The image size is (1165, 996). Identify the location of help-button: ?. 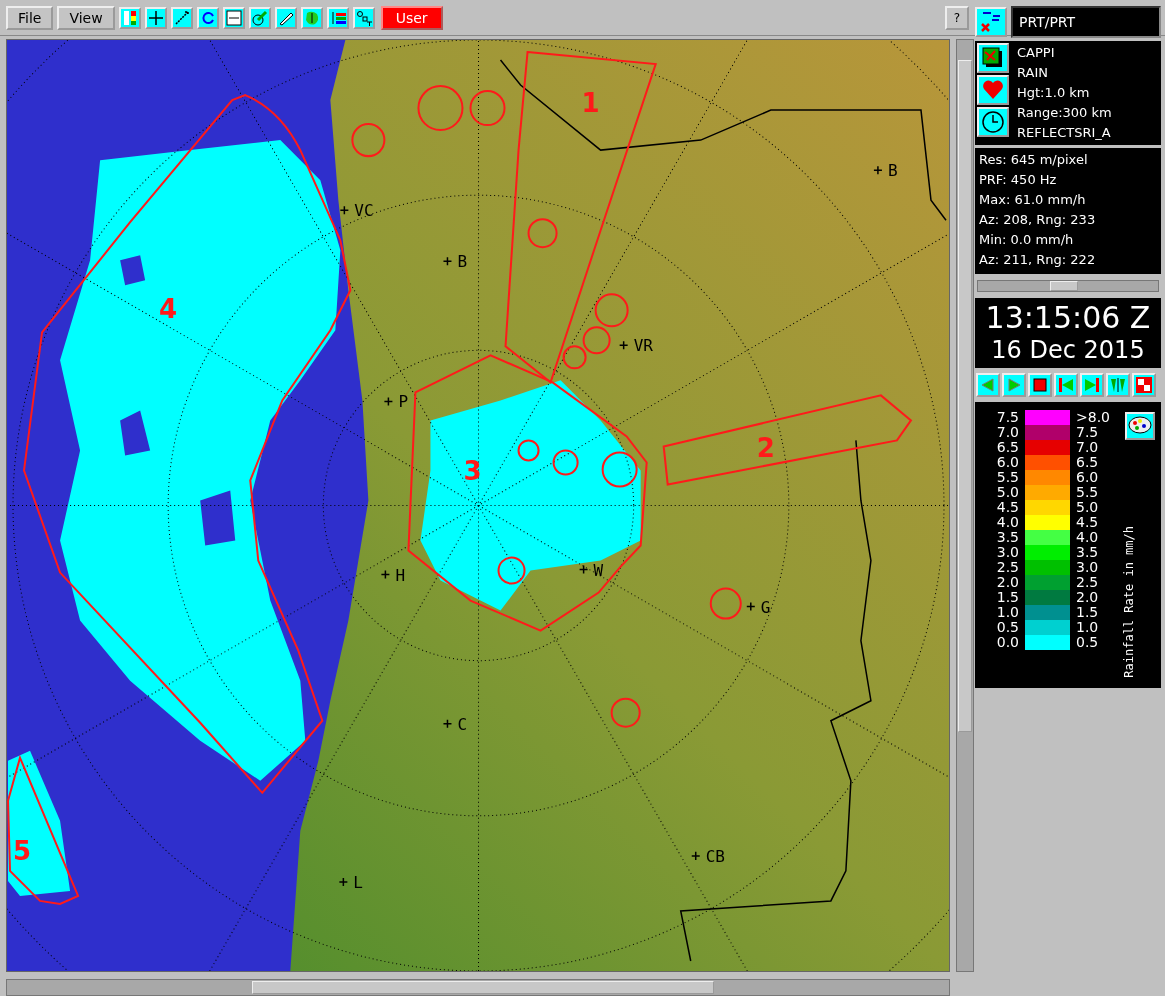
(957, 17).